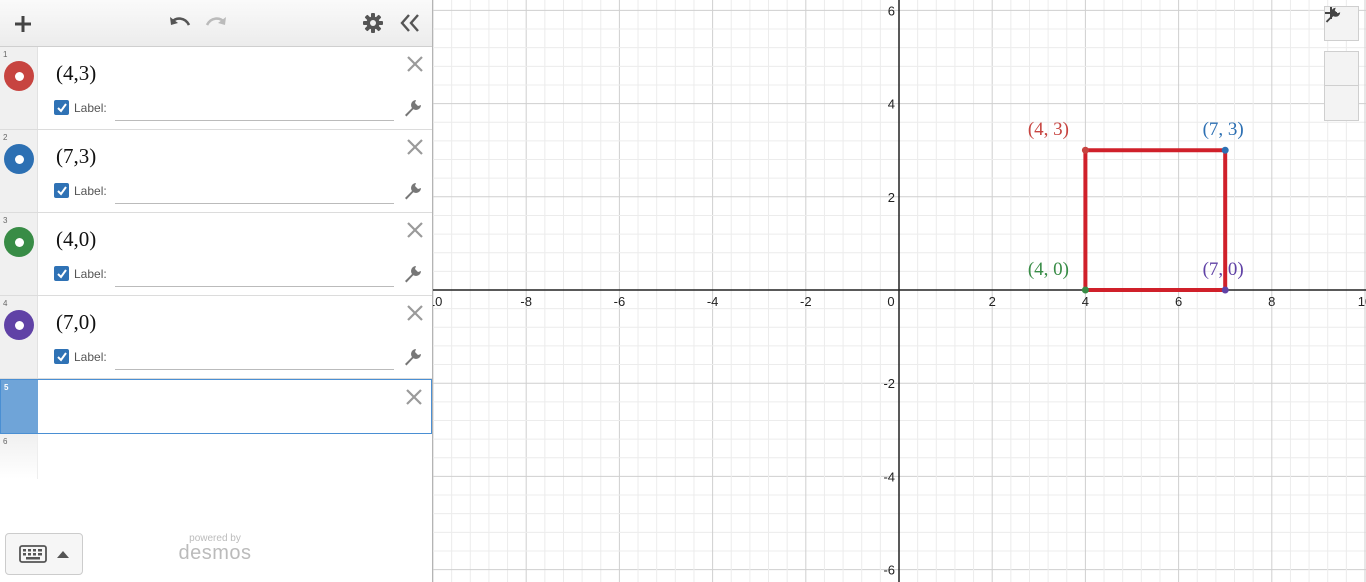 Image resolution: width=1366 pixels, height=582 pixels. I want to click on y-tick-label: 4, so click(891, 104).